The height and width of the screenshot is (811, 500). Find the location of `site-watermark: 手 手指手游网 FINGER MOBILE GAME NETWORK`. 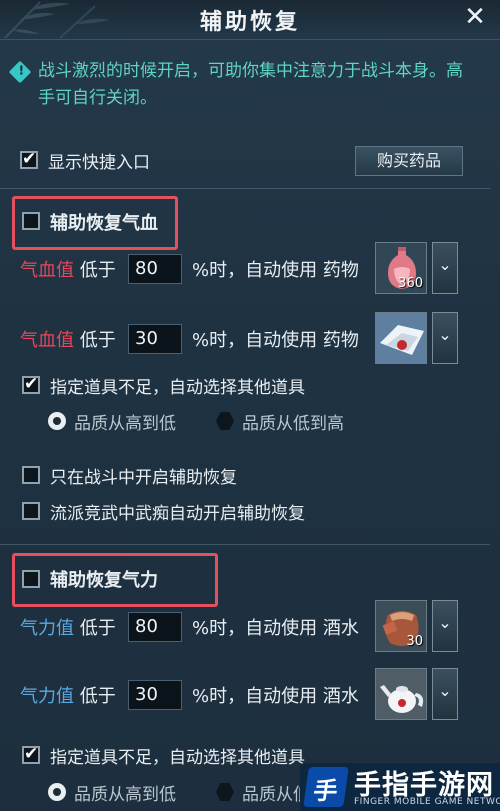

site-watermark: 手 手指手游网 FINGER MOBILE GAME NETWORK is located at coordinates (400, 787).